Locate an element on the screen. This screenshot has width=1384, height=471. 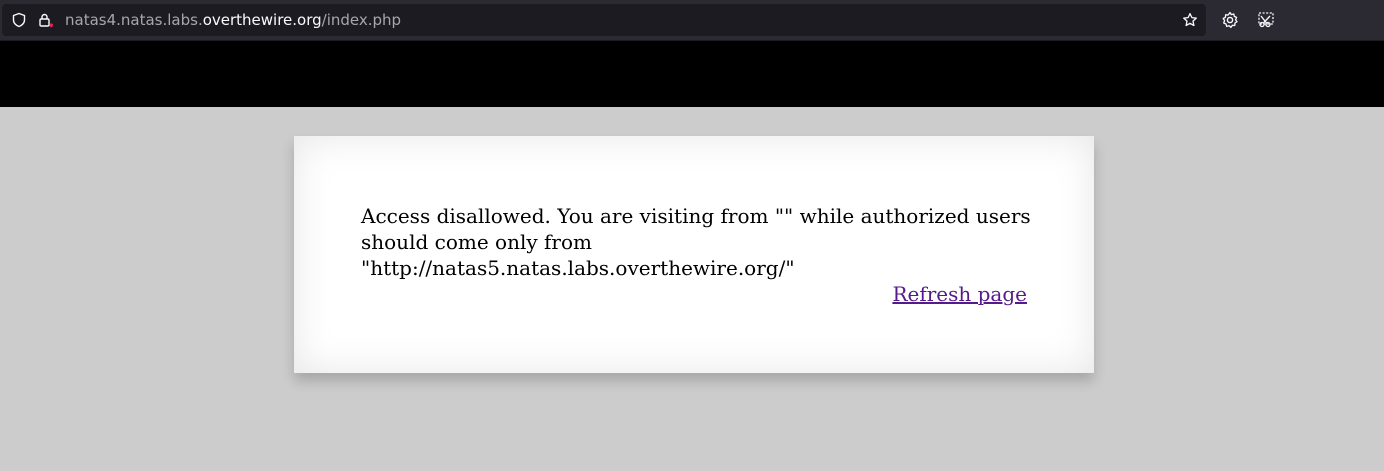
url-prefix: natas4.natas.labs. is located at coordinates (134, 20).